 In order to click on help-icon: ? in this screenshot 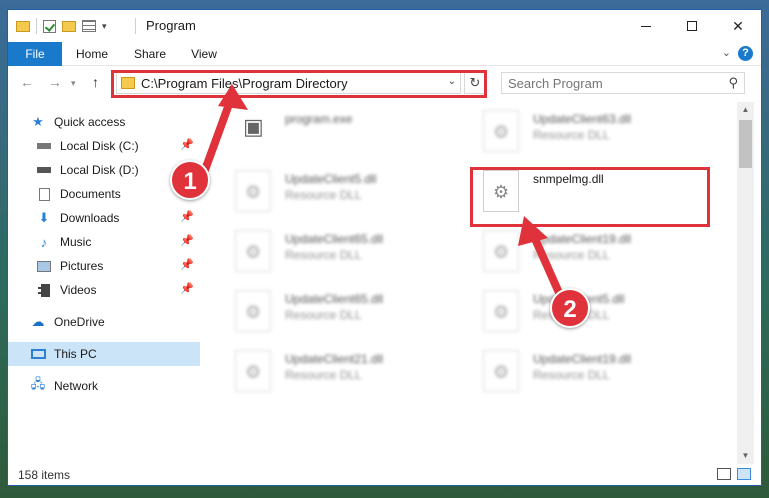, I will do `click(745, 53)`.